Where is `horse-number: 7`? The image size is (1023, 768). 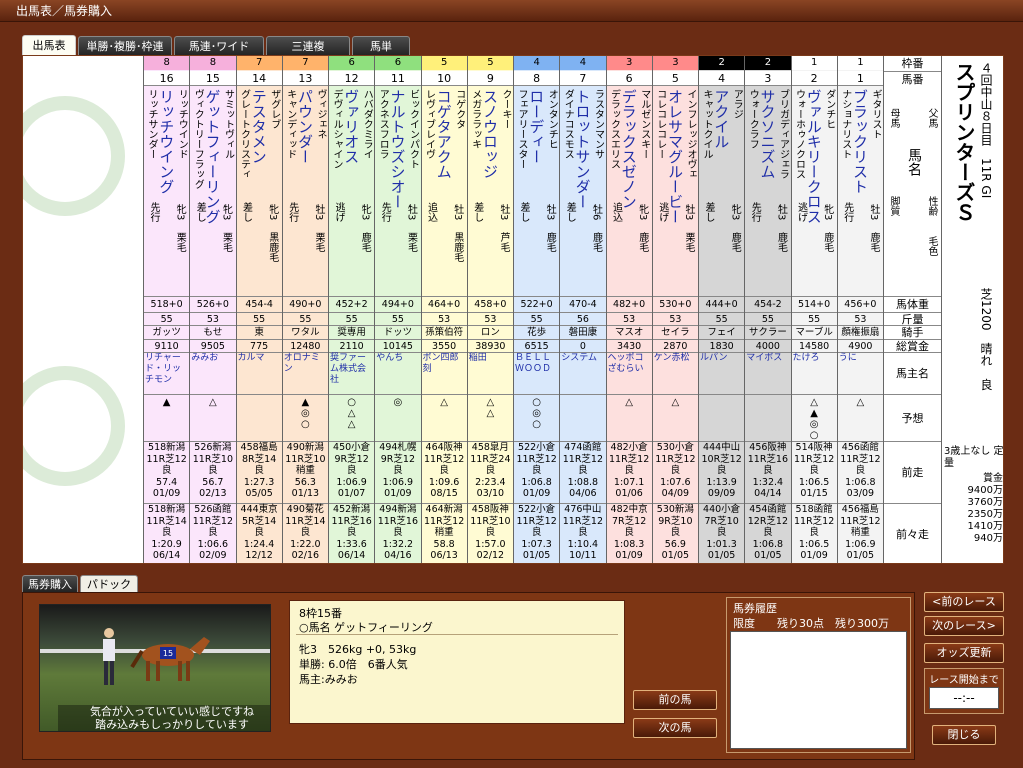 horse-number: 7 is located at coordinates (583, 78).